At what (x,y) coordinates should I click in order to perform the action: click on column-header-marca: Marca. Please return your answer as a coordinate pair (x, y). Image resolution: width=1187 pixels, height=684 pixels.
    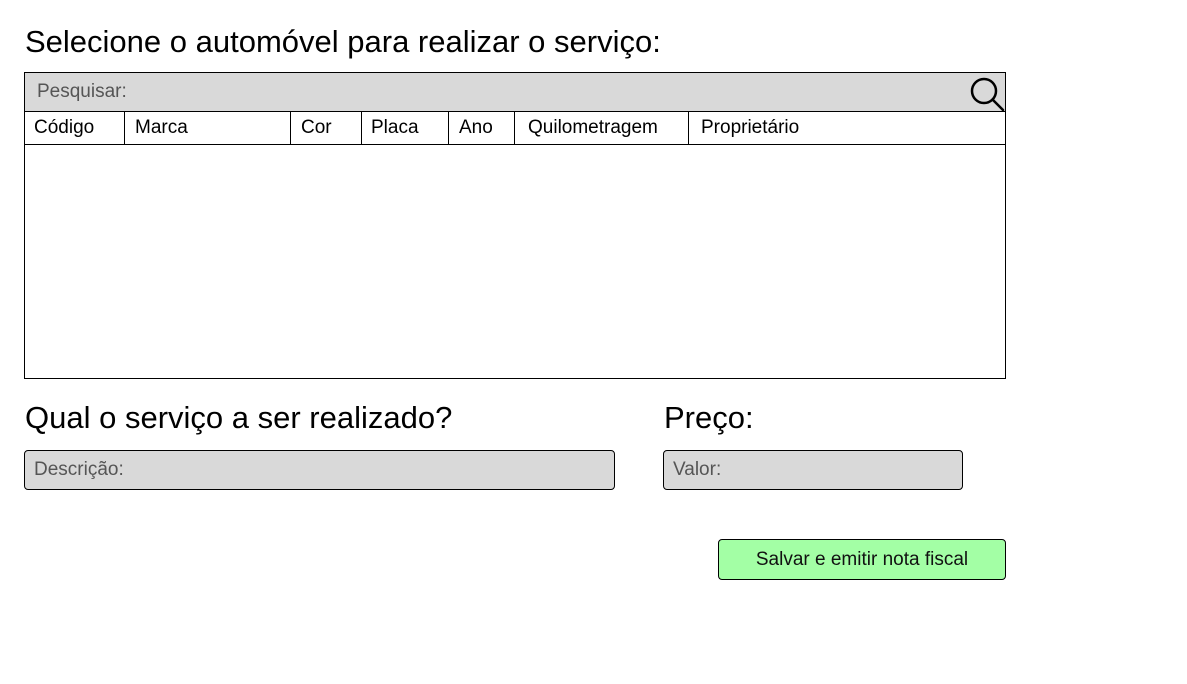
    Looking at the image, I should click on (208, 128).